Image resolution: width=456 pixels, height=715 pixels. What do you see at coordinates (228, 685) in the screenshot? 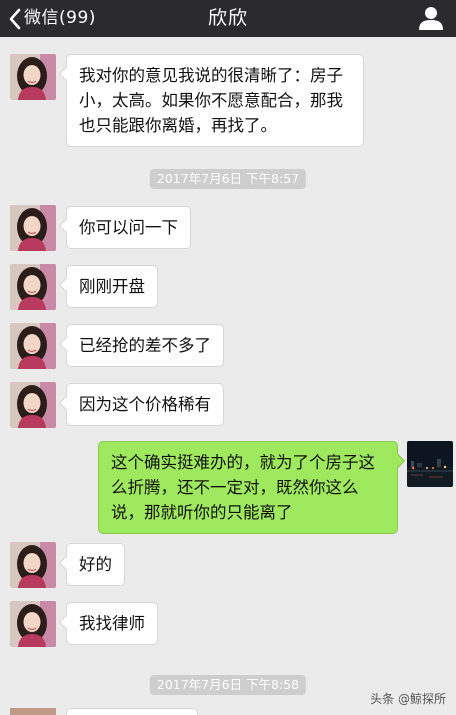
I see `timestamp: 2017年7月6日 下午8:58` at bounding box center [228, 685].